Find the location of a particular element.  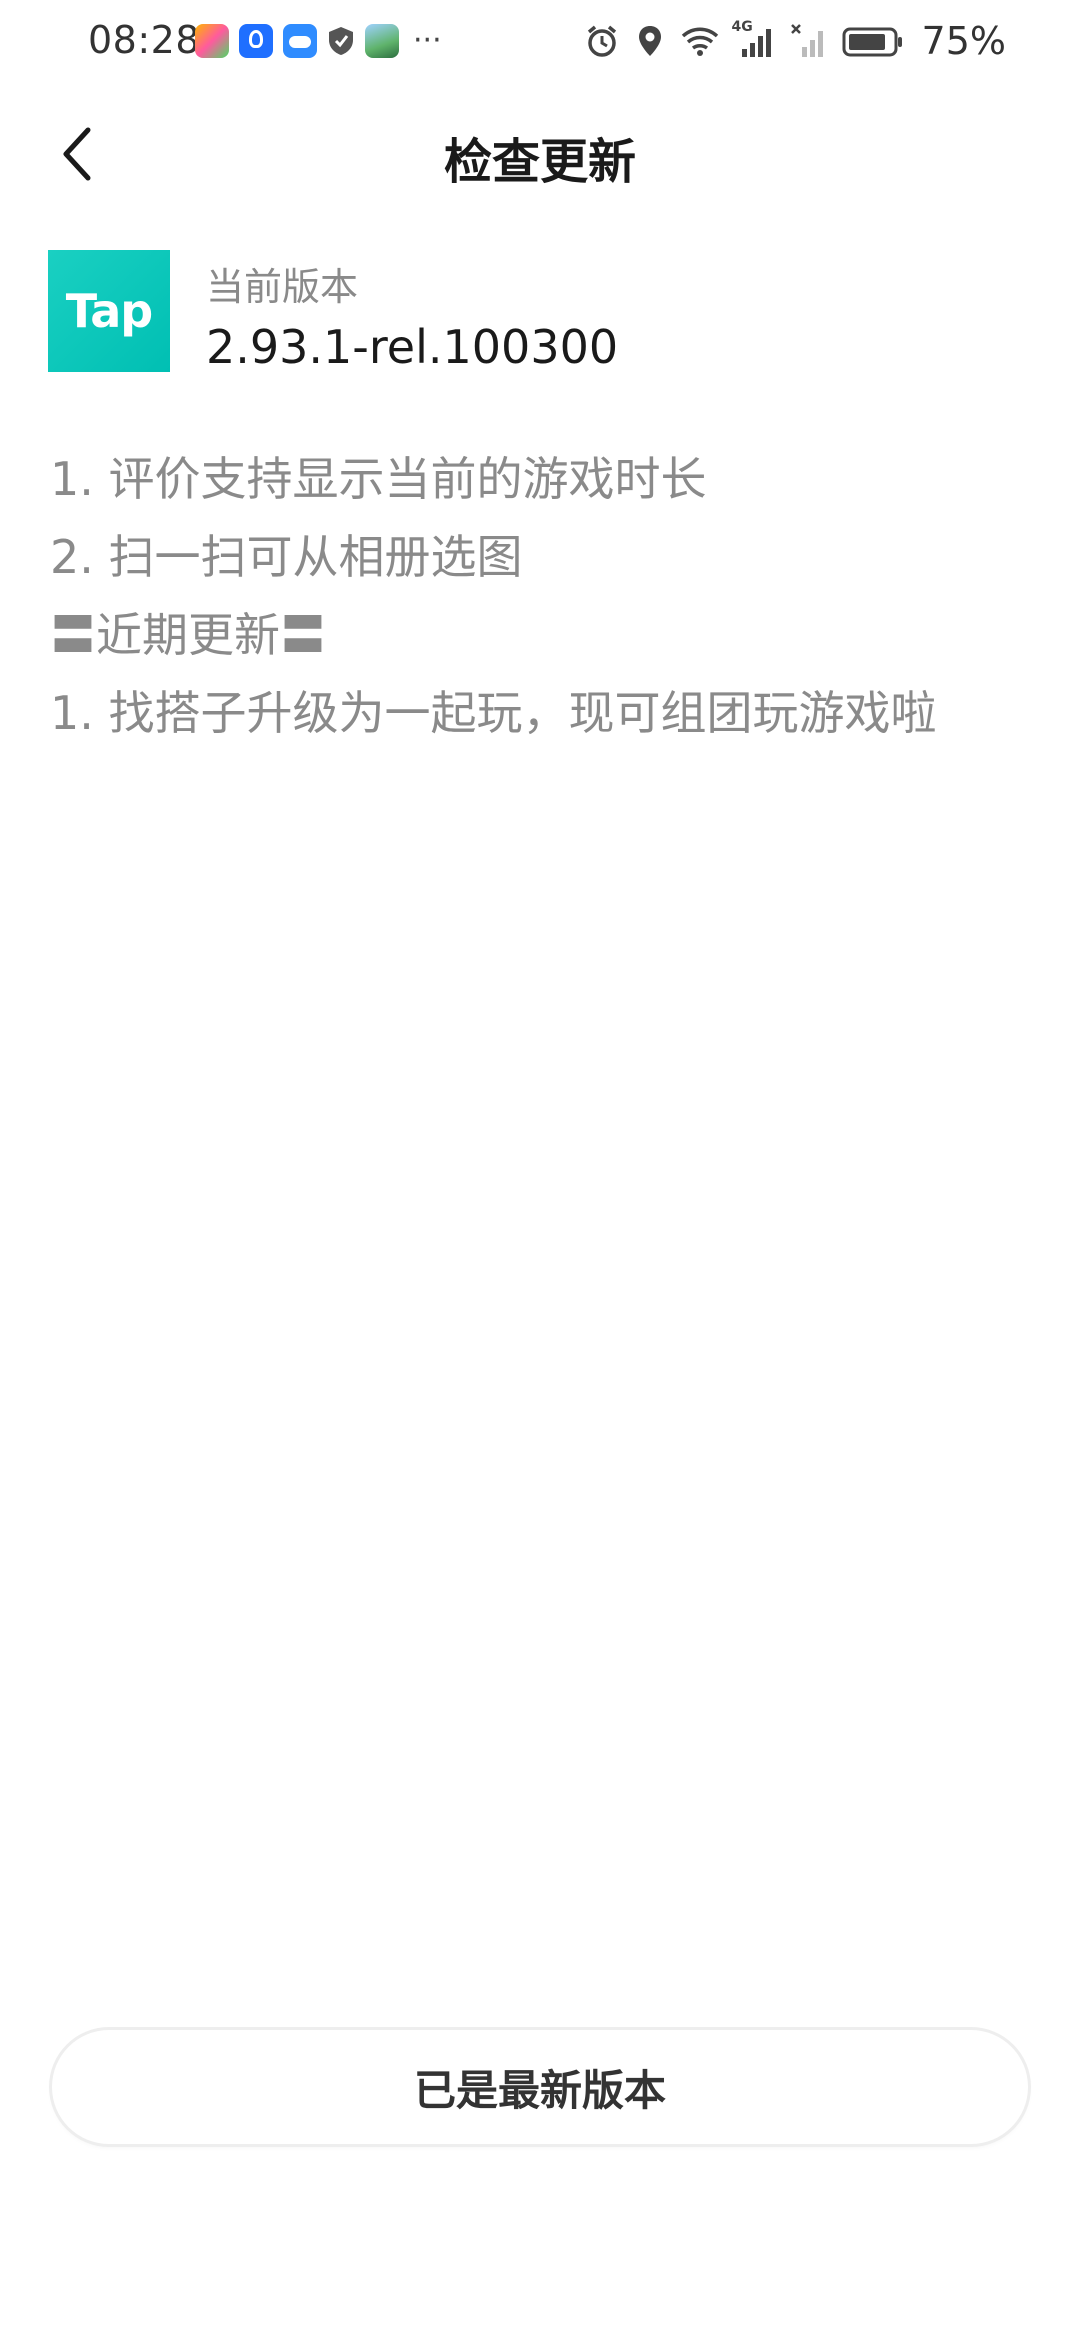

battery-percent: 75% is located at coordinates (963, 41).